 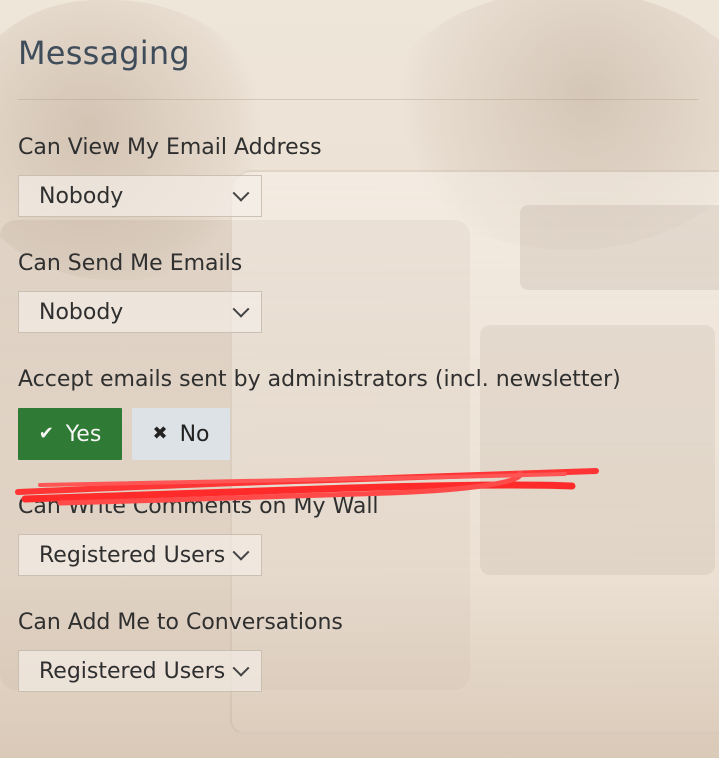 What do you see at coordinates (132, 555) in the screenshot?
I see `wall-comments-value: Registered Users` at bounding box center [132, 555].